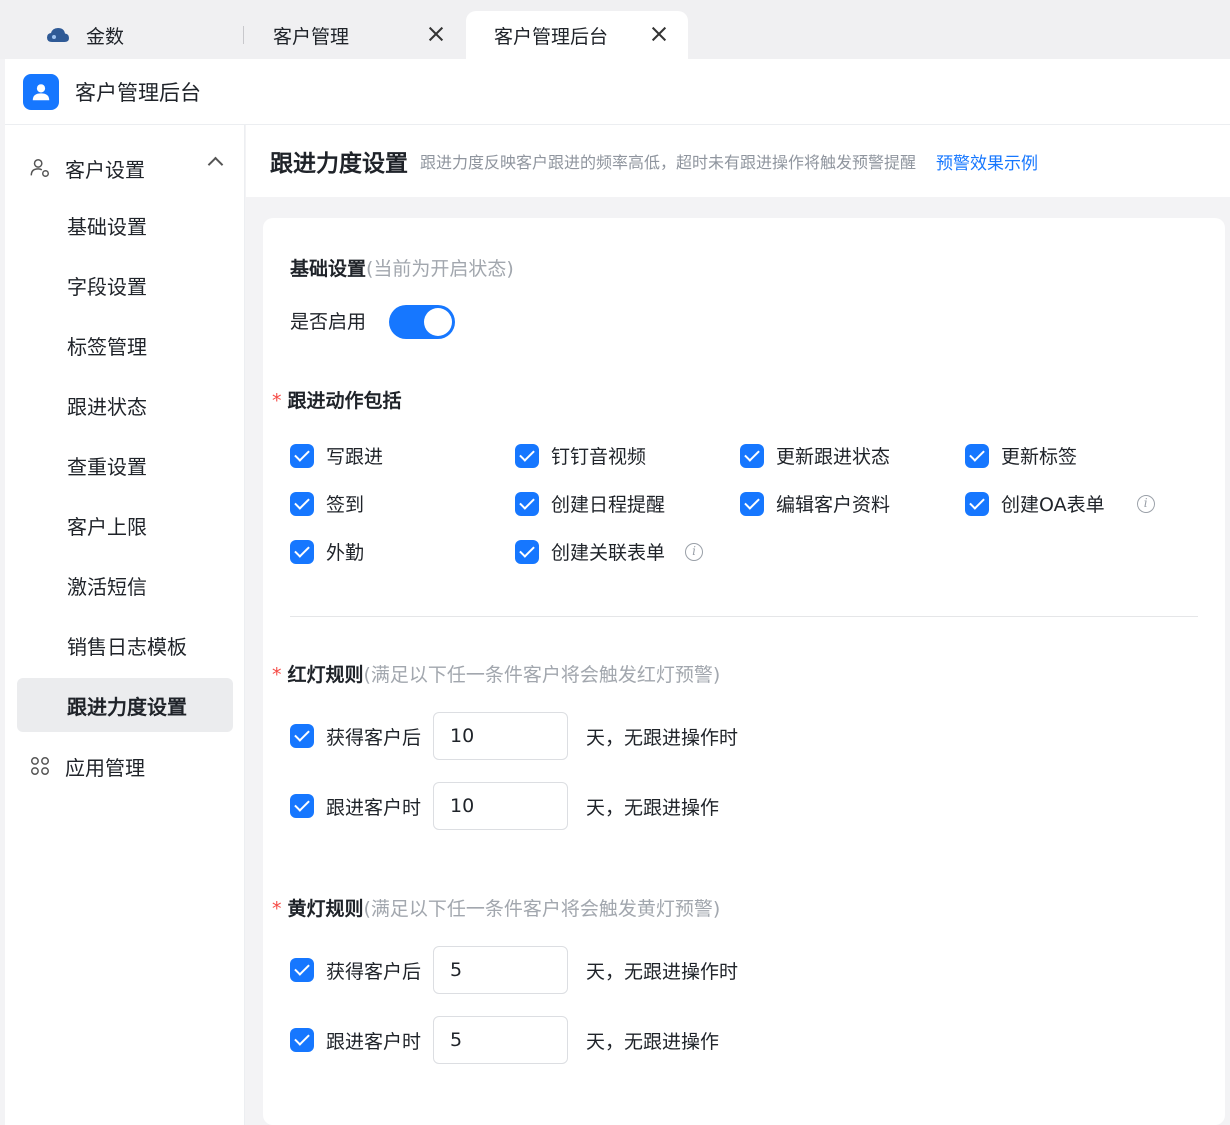 The width and height of the screenshot is (1230, 1125). Describe the element at coordinates (105, 169) in the screenshot. I see `sidebar-group-label: 客户设置` at that location.